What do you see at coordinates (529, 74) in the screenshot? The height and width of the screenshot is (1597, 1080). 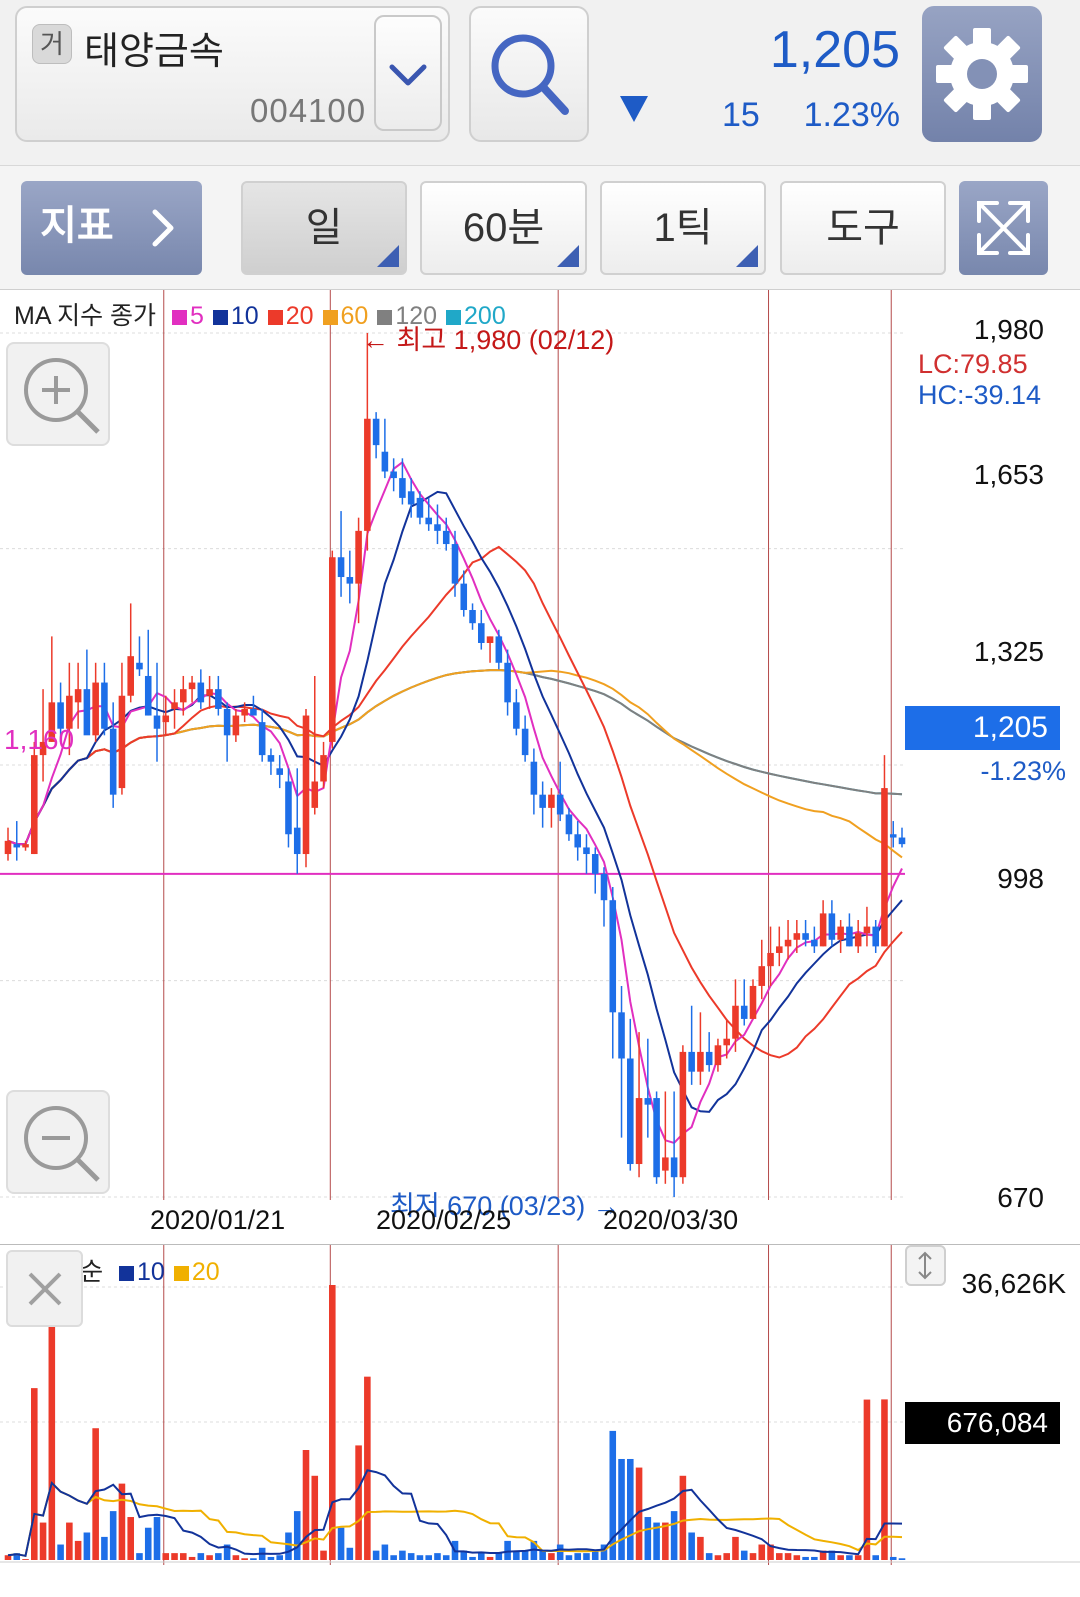 I see `search-button` at bounding box center [529, 74].